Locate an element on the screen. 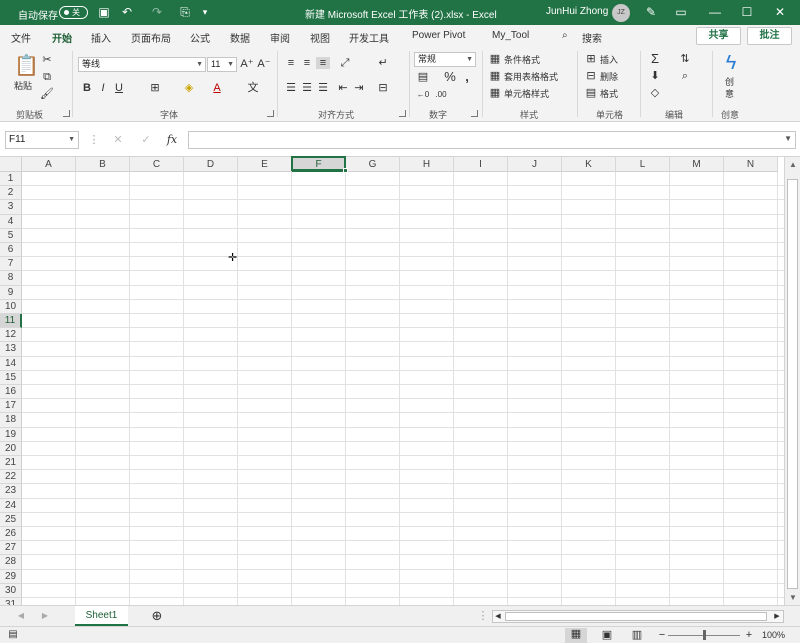 The image size is (800, 643). row-header: 22 is located at coordinates (11, 477).